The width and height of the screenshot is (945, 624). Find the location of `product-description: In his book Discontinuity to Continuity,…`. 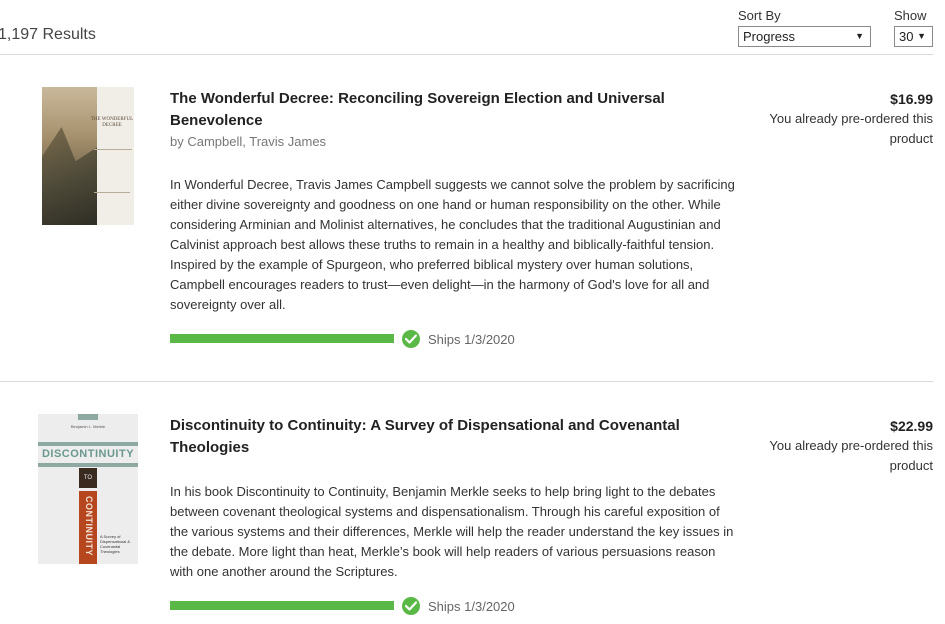

product-description: In his book Discontinuity to Continuity,… is located at coordinates (452, 531).